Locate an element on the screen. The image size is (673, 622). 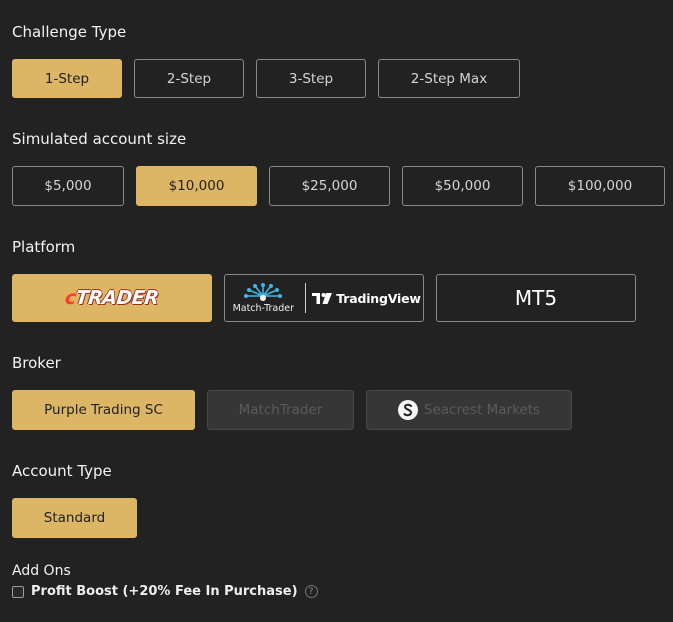
platform-option-ctrader: cTRADER is located at coordinates (112, 298).